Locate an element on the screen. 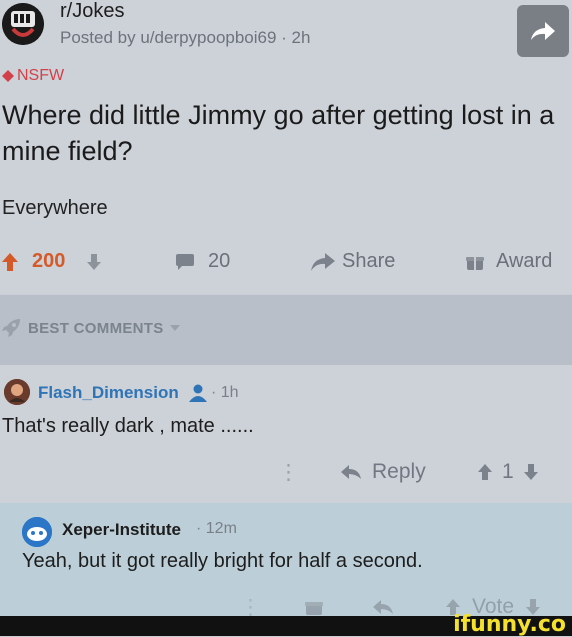  more-options-icon: ⋮ is located at coordinates (288, 472).